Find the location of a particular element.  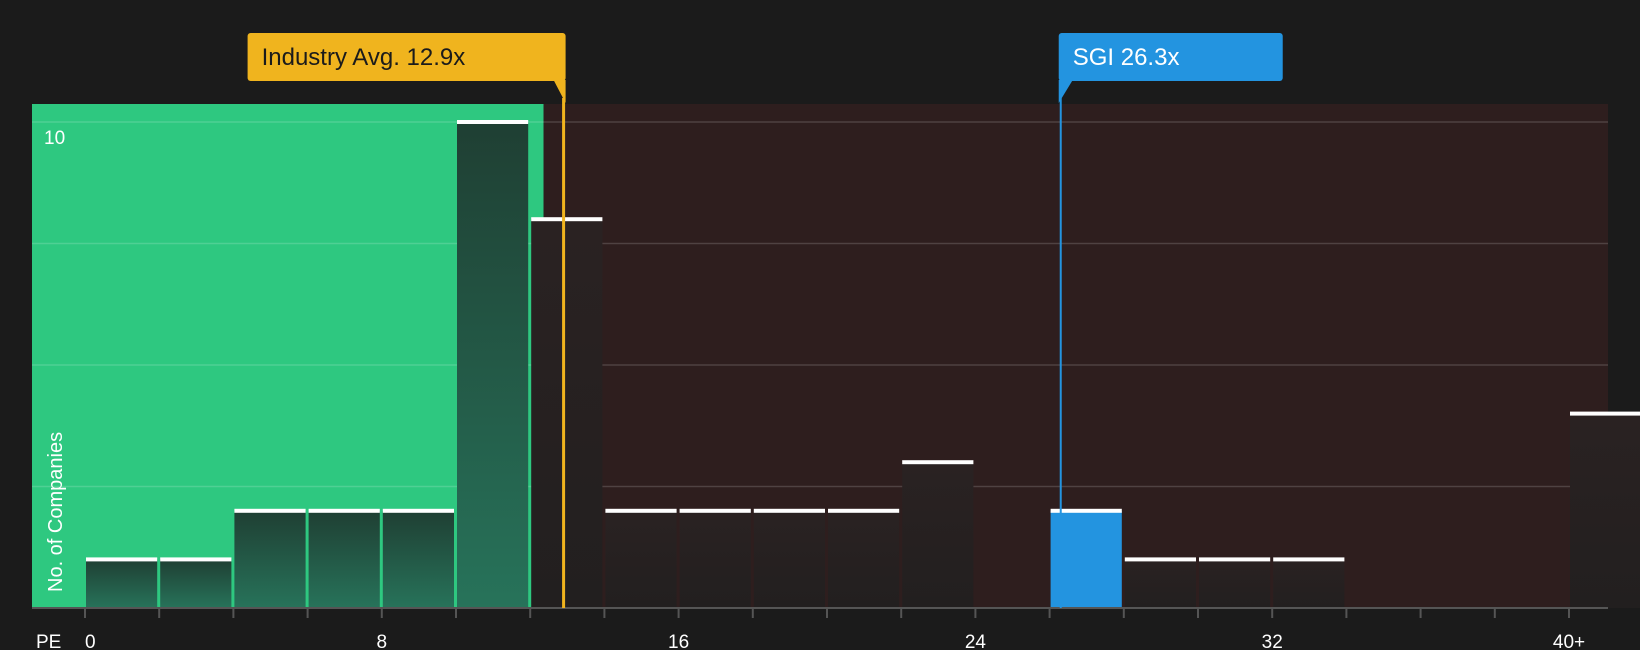

x-tick-label: 0 is located at coordinates (90, 641).